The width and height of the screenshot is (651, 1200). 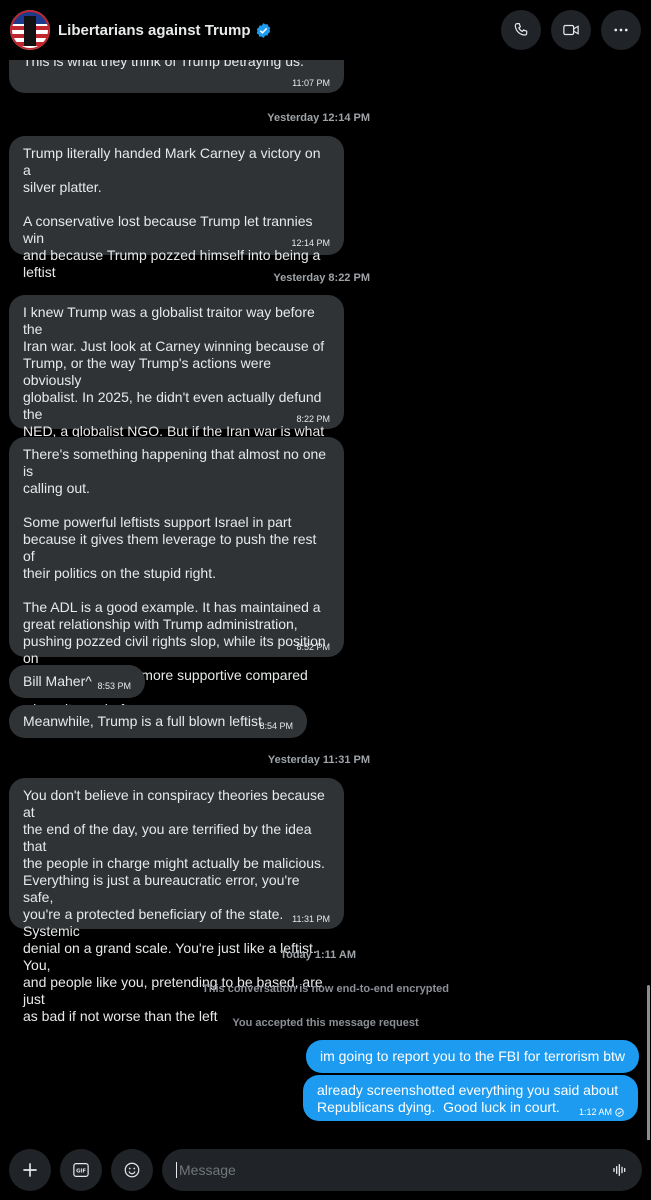 I want to click on gif-button: GIF, so click(x=81, y=1170).